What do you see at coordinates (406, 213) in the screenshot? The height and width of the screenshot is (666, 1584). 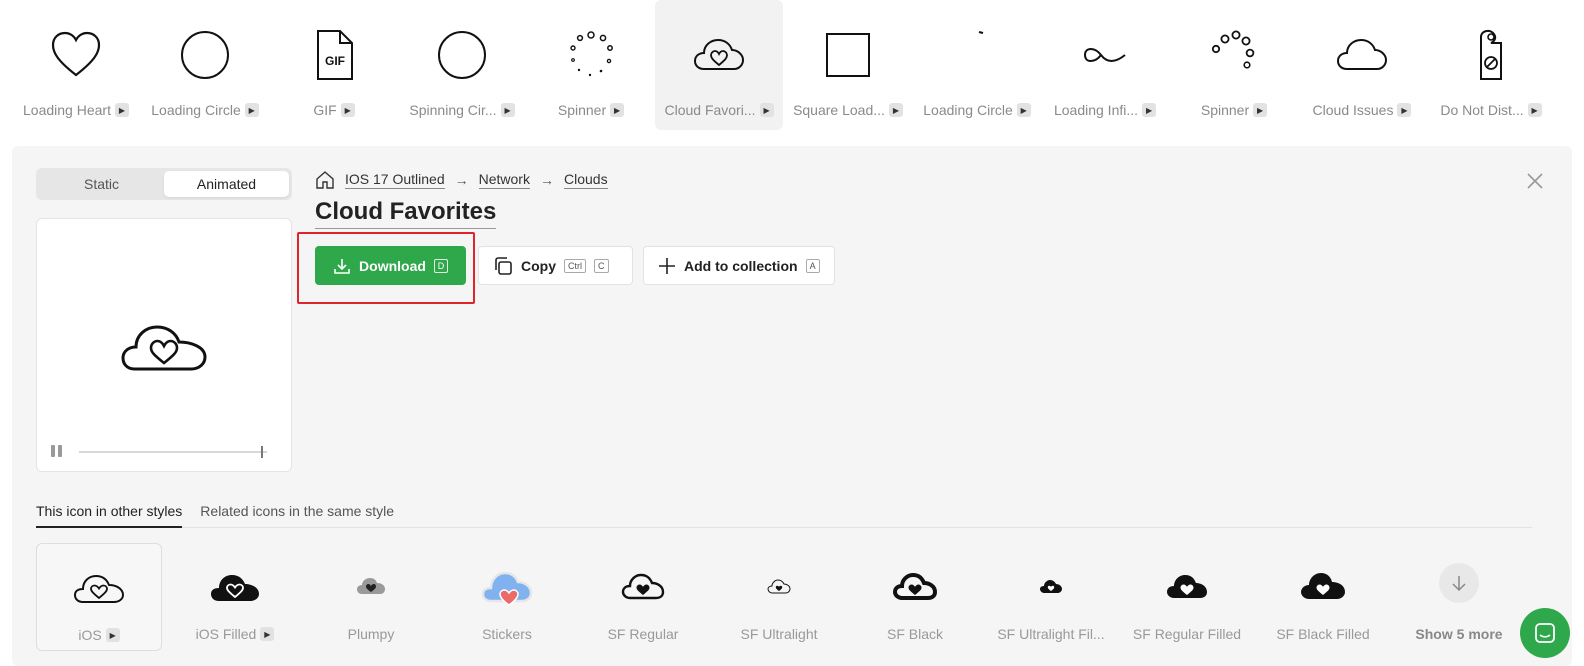 I see `icon-title: Cloud Favorites` at bounding box center [406, 213].